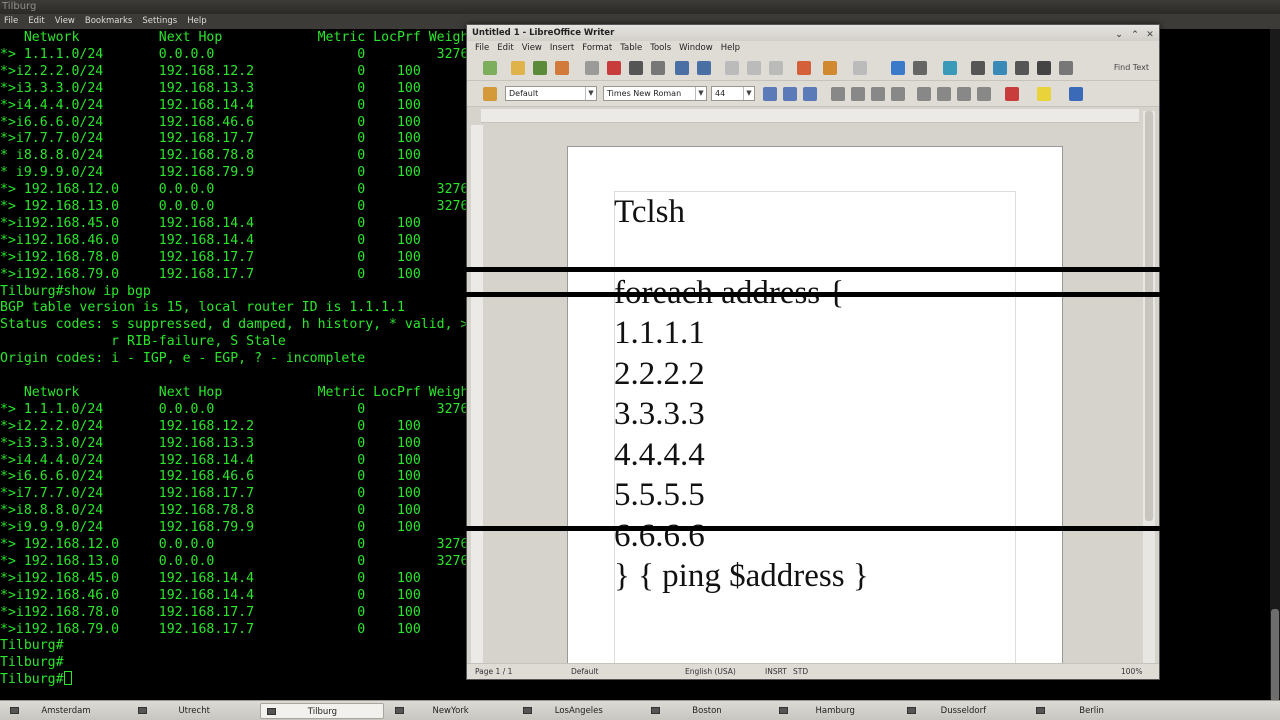 This screenshot has width=1280, height=720. I want to click on taskbar-item-label: Utrecht, so click(194, 711).